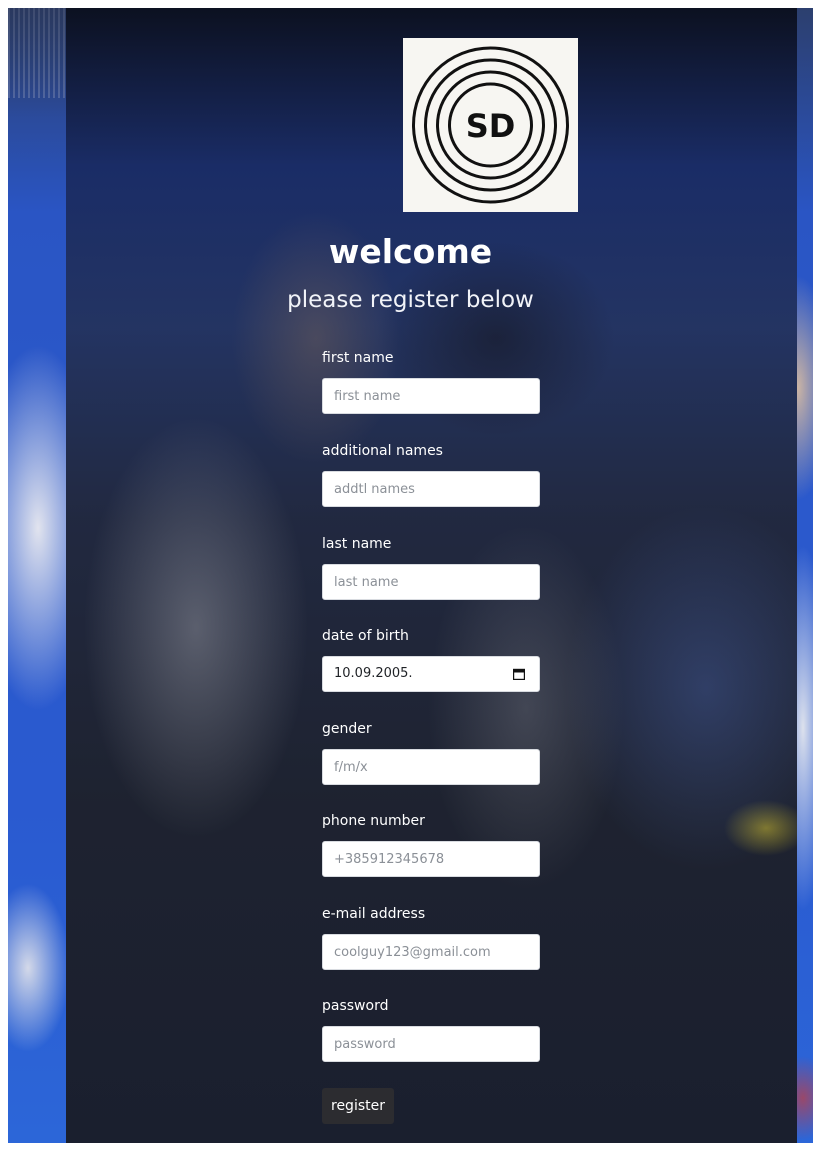  What do you see at coordinates (431, 952) in the screenshot?
I see `email-input` at bounding box center [431, 952].